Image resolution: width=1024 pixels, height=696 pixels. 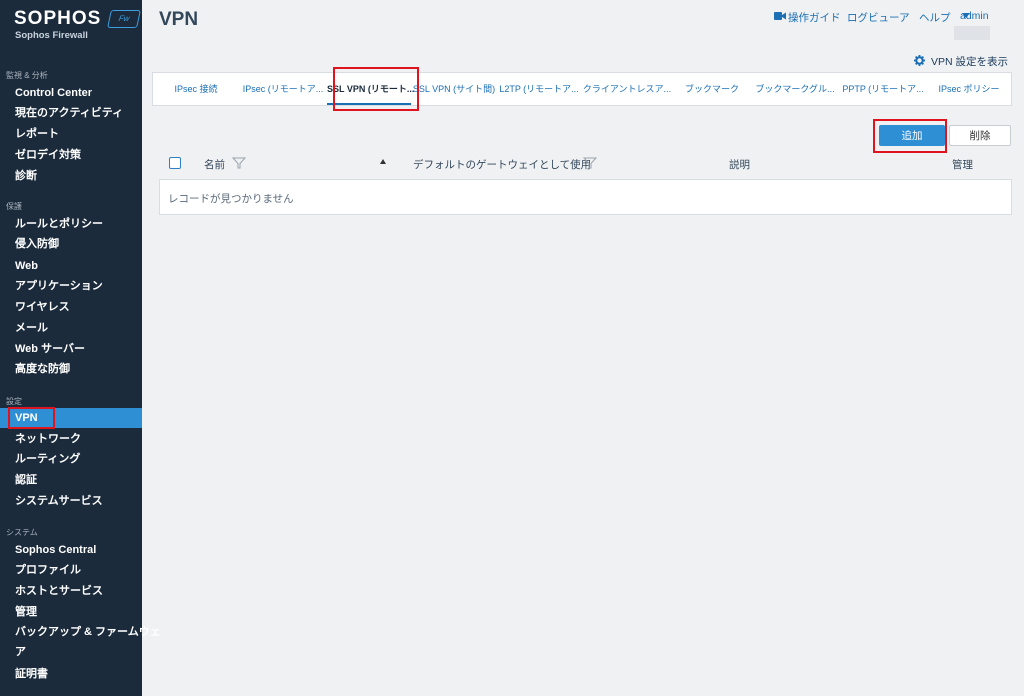 What do you see at coordinates (14, 206) in the screenshot?
I see `sidebar-section-protect-title: 保護` at bounding box center [14, 206].